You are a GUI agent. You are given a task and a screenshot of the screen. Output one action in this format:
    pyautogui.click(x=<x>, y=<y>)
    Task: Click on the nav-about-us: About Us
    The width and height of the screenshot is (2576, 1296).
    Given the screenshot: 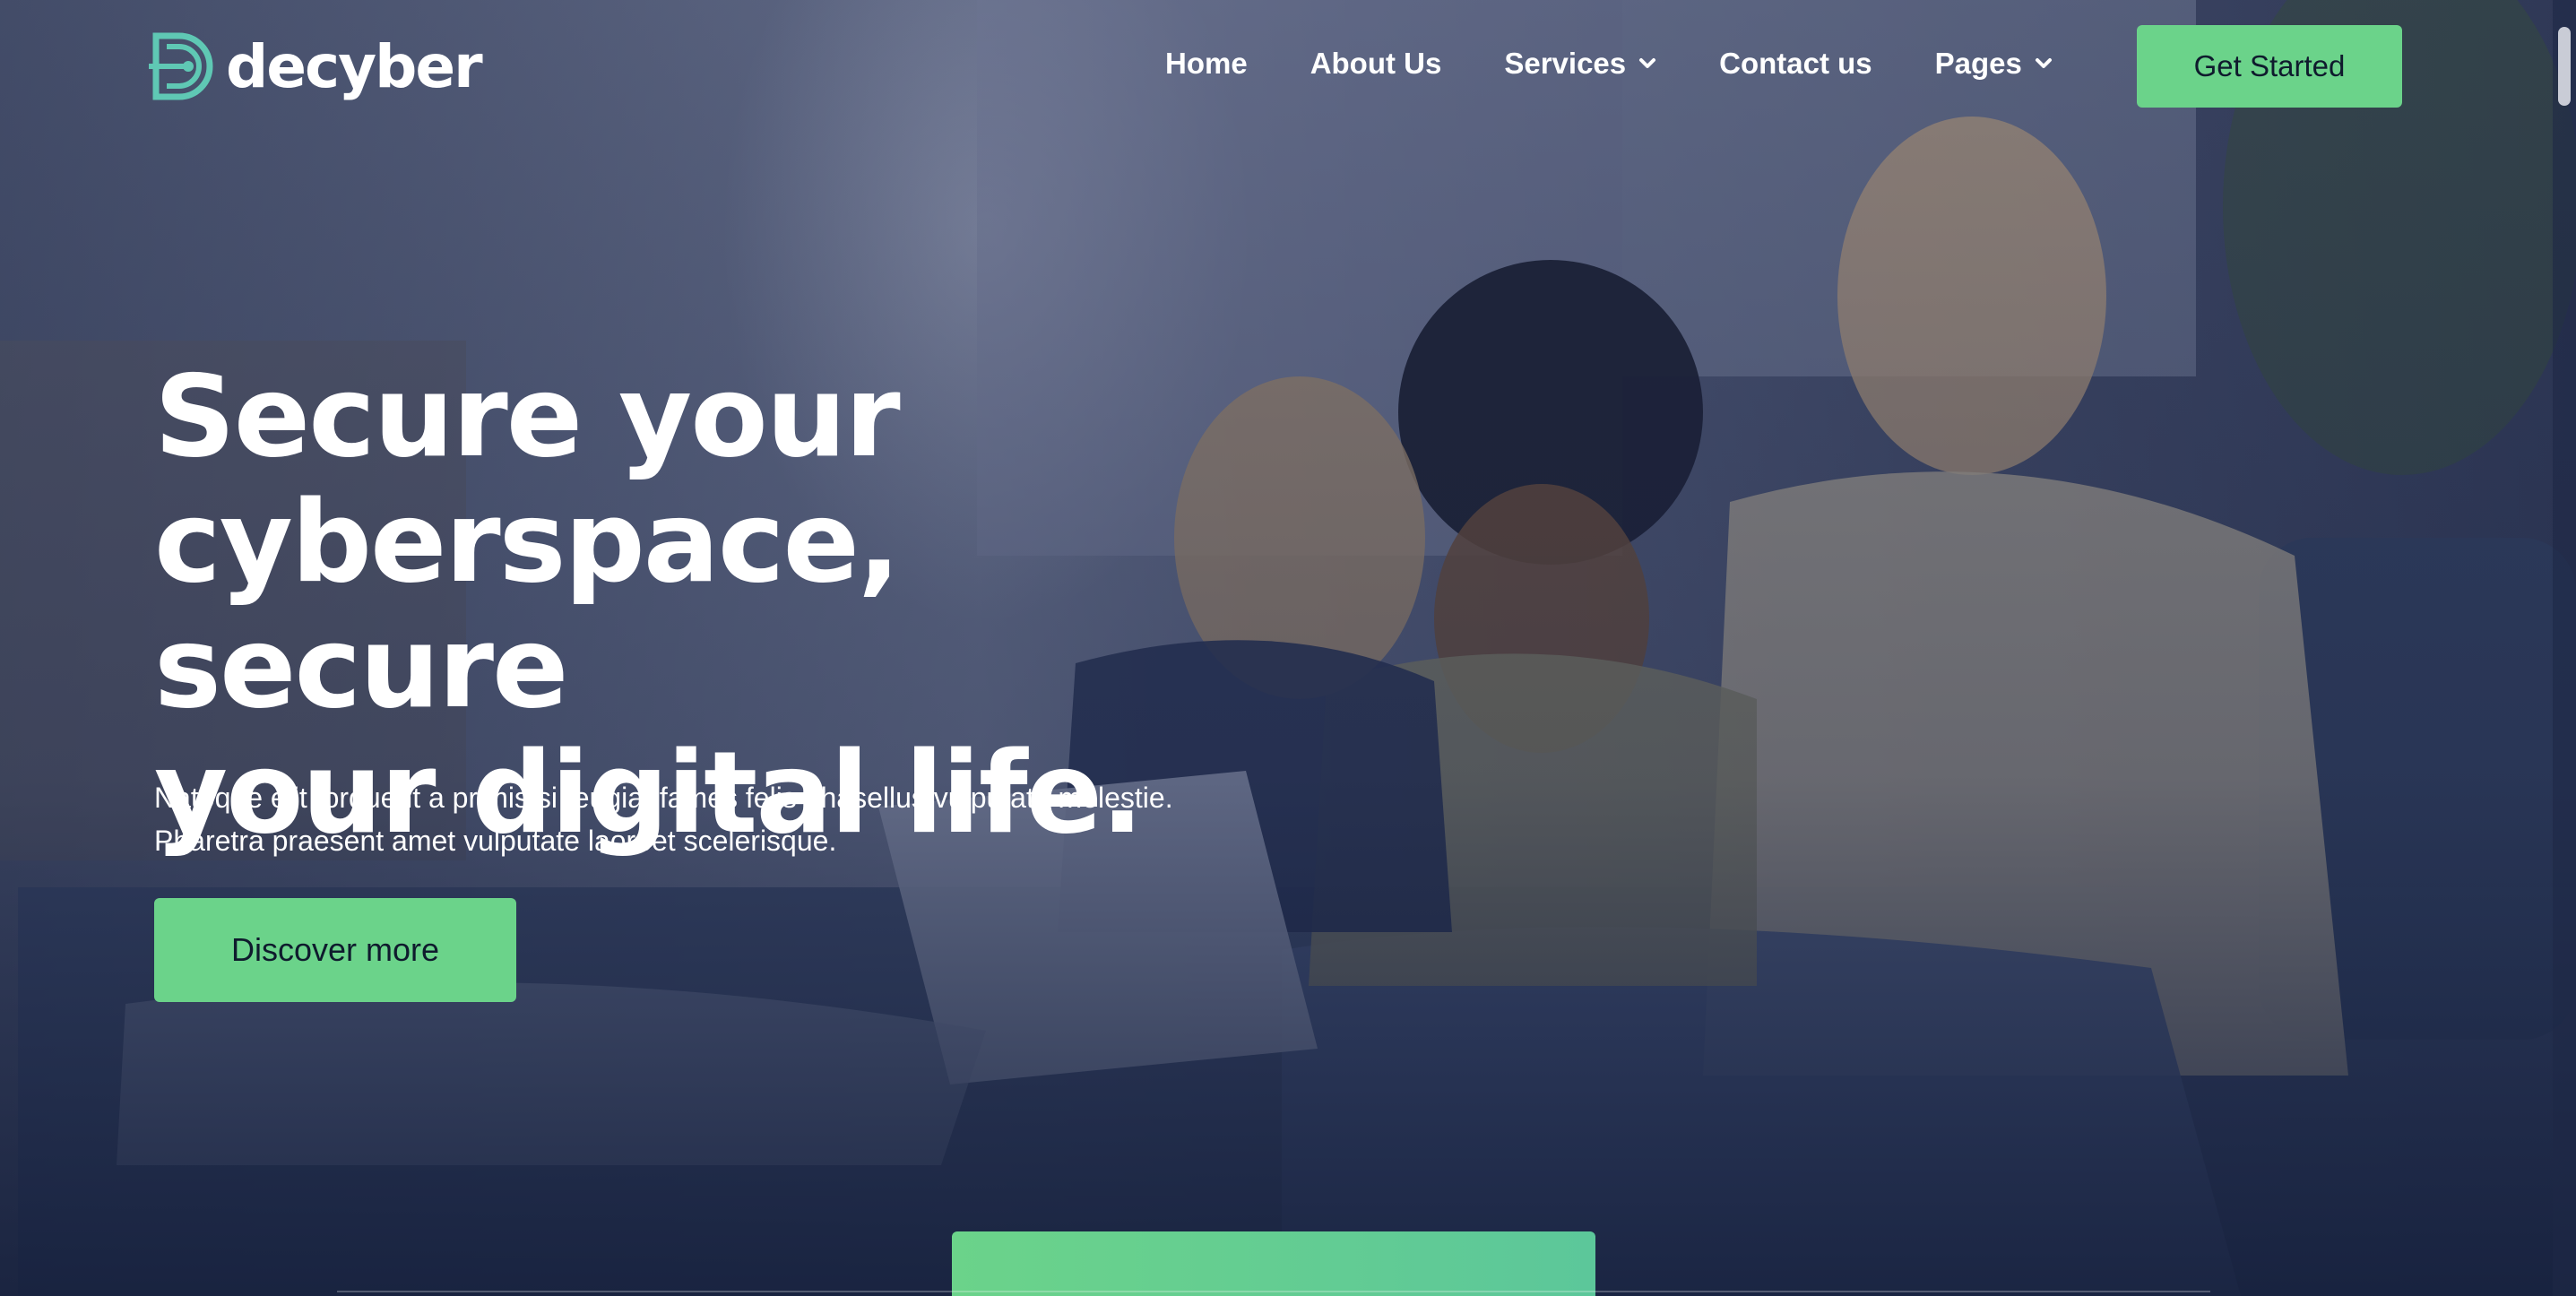 What is the action you would take?
    pyautogui.click(x=1376, y=64)
    